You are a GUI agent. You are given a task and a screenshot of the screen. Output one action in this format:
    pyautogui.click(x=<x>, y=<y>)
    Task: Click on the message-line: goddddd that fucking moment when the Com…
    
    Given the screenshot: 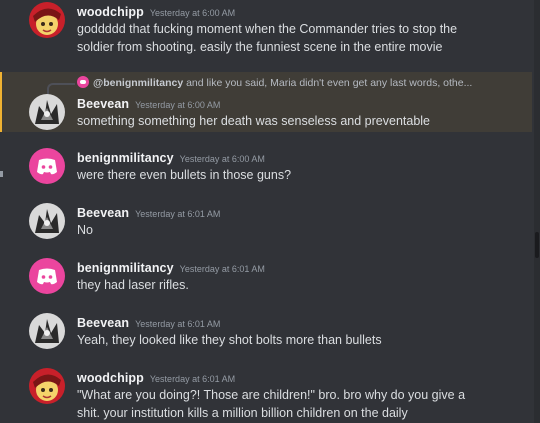 What is the action you would take?
    pyautogui.click(x=267, y=29)
    